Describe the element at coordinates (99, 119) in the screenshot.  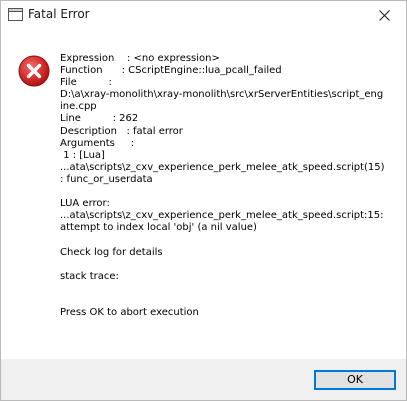
I see `message-line: Line : 262` at that location.